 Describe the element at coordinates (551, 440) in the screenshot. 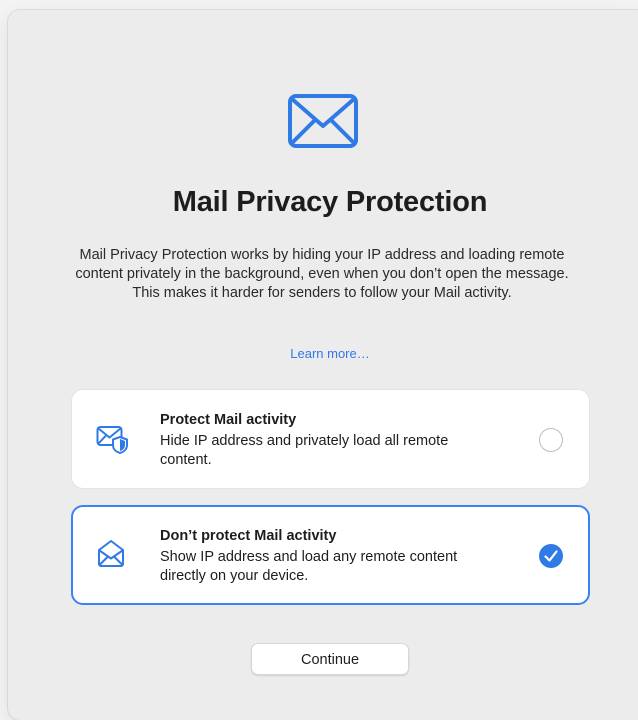

I see `radio-unchecked` at that location.